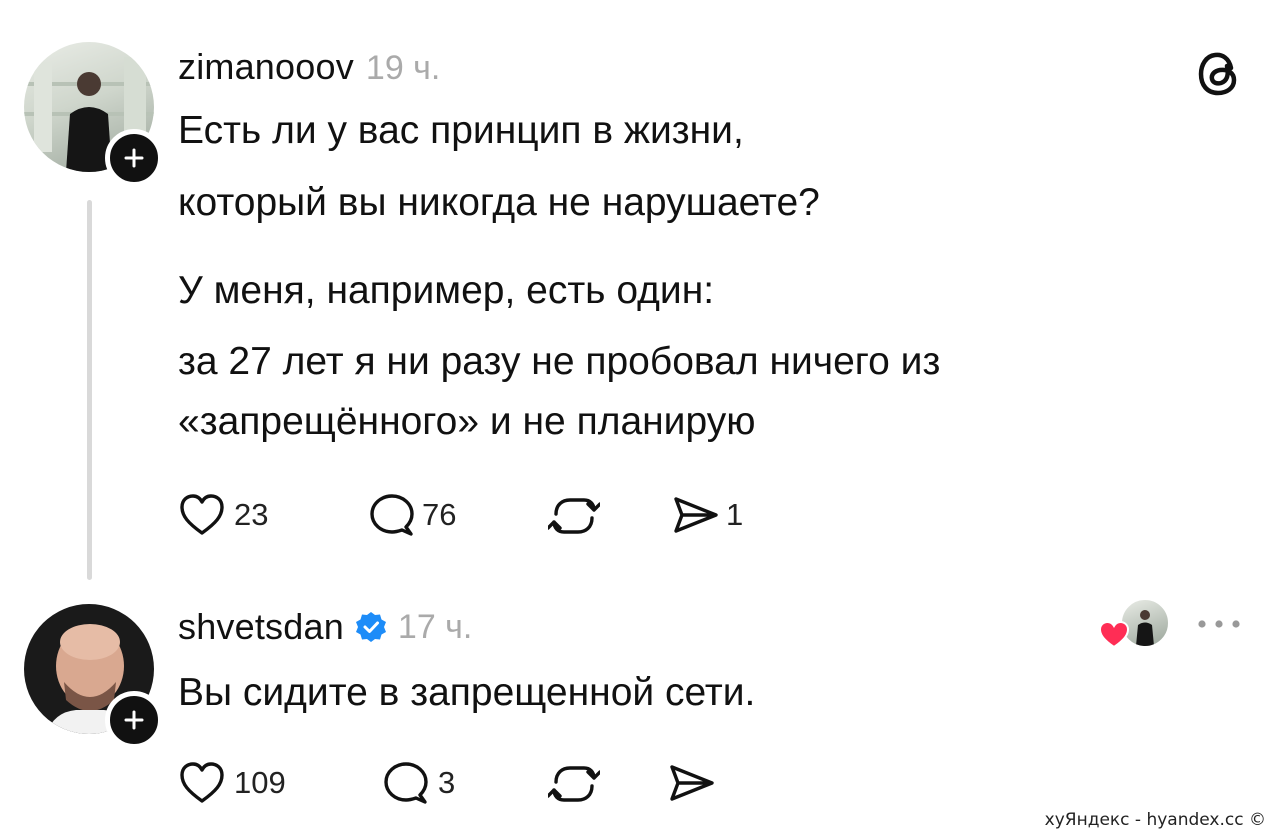  I want to click on post-like-count: 23, so click(251, 514).